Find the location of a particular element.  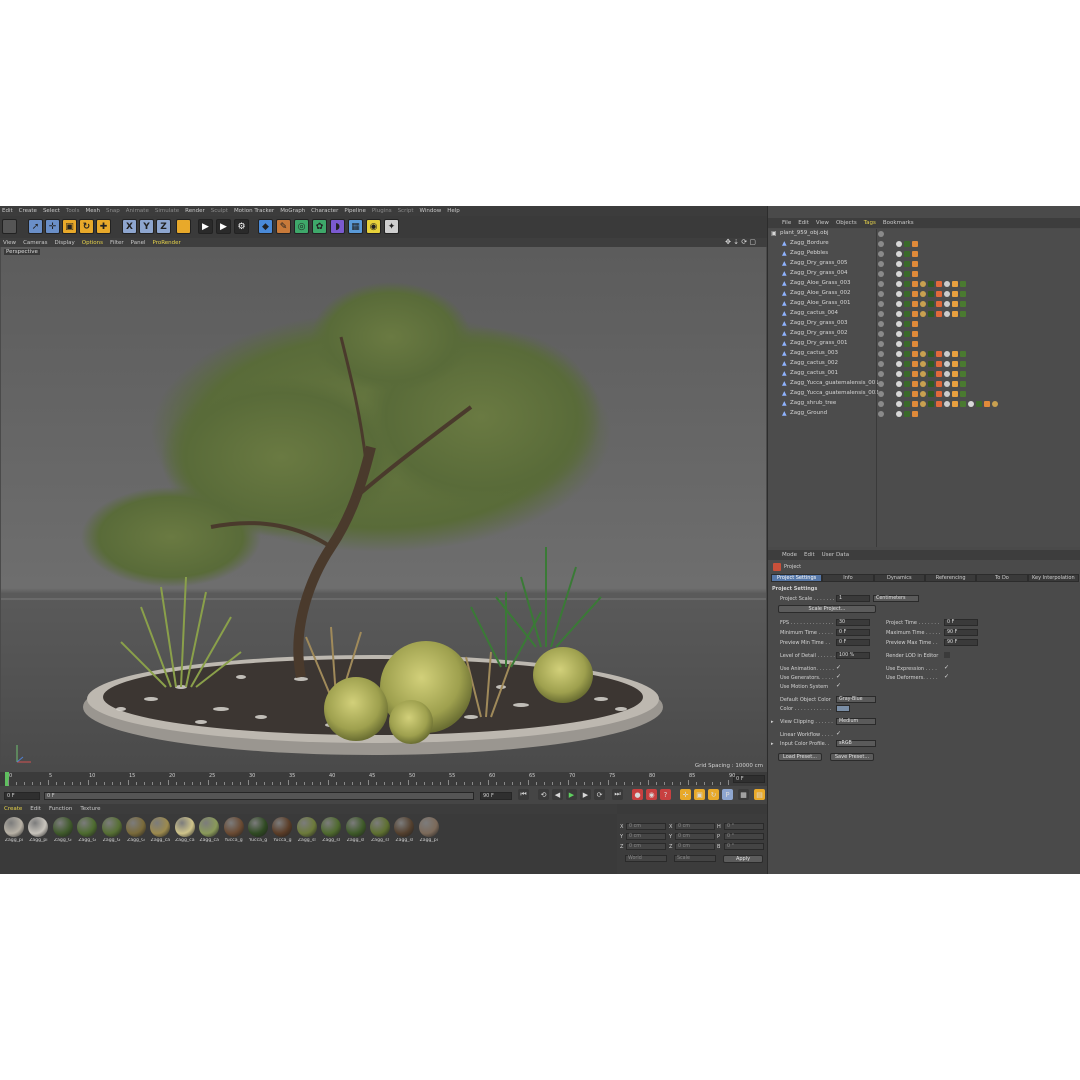

object-row: ▲ Zagg_Dry_grass_003 is located at coordinates (924, 324).